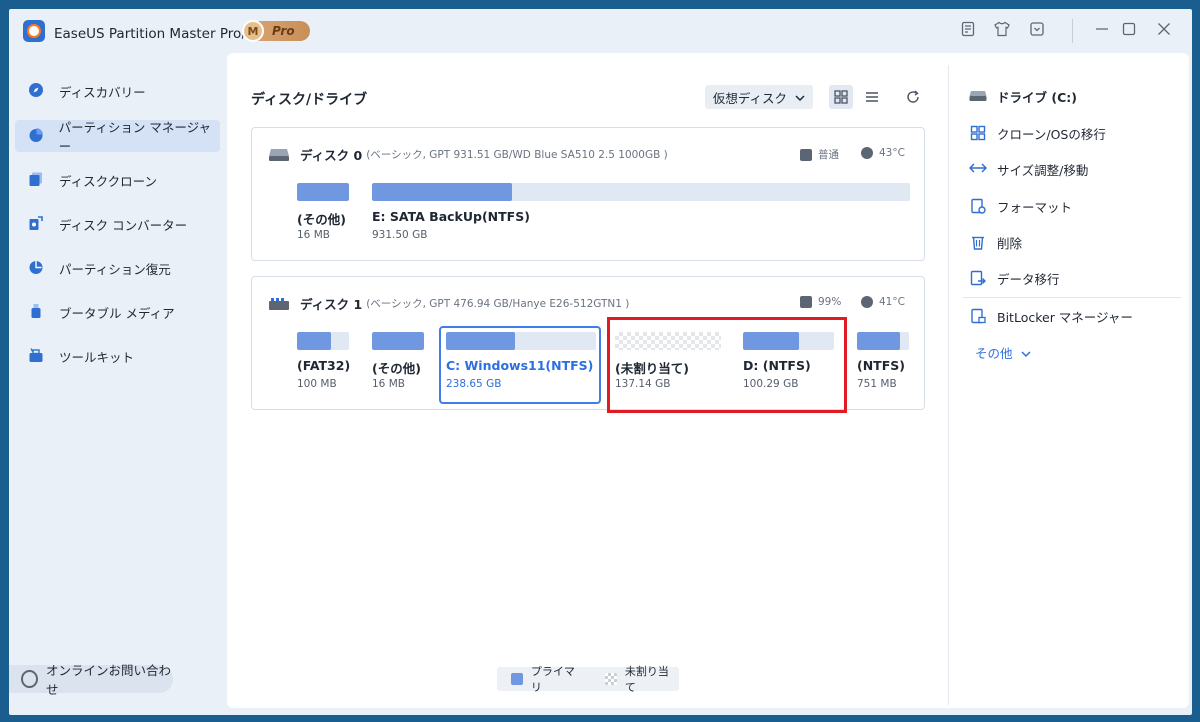 Image resolution: width=1200 pixels, height=722 pixels. What do you see at coordinates (646, 679) in the screenshot?
I see `legend-unallocated-label: 未割り当て` at bounding box center [646, 679].